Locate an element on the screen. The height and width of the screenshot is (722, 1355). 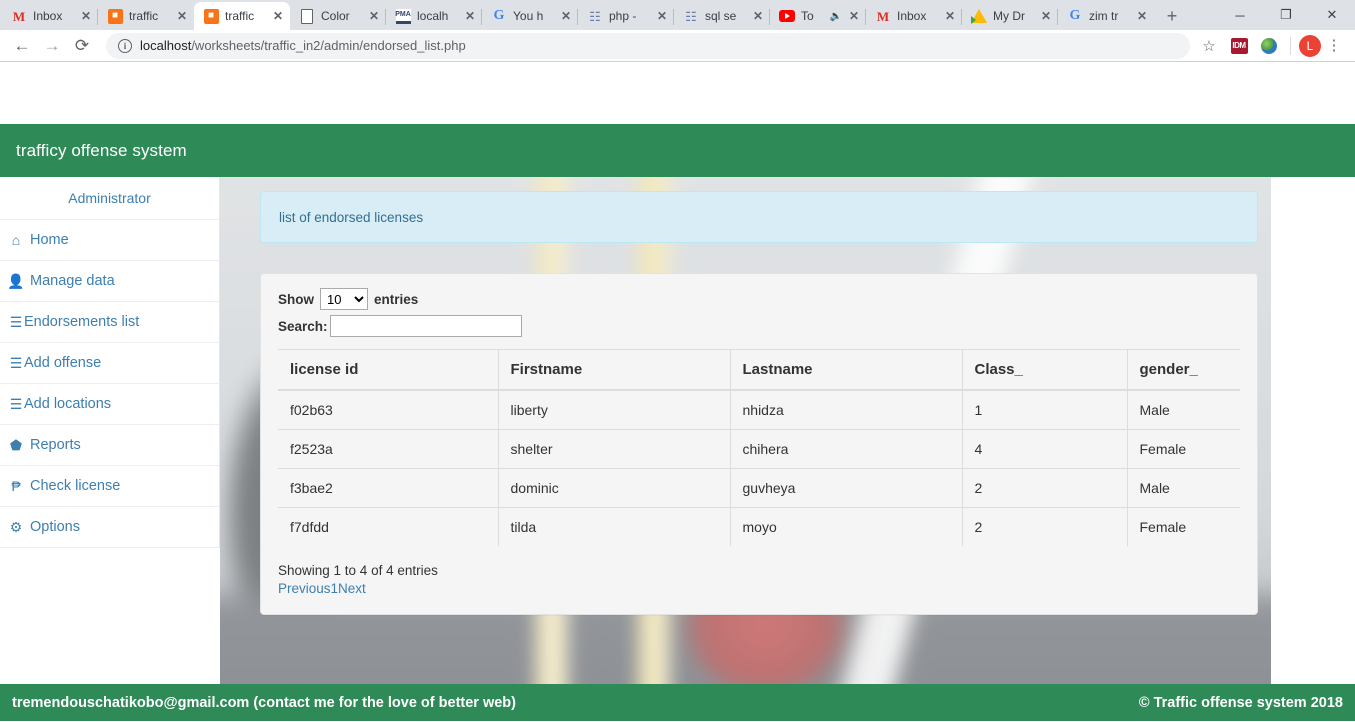
cell-class: 4 is located at coordinates (1045, 449).